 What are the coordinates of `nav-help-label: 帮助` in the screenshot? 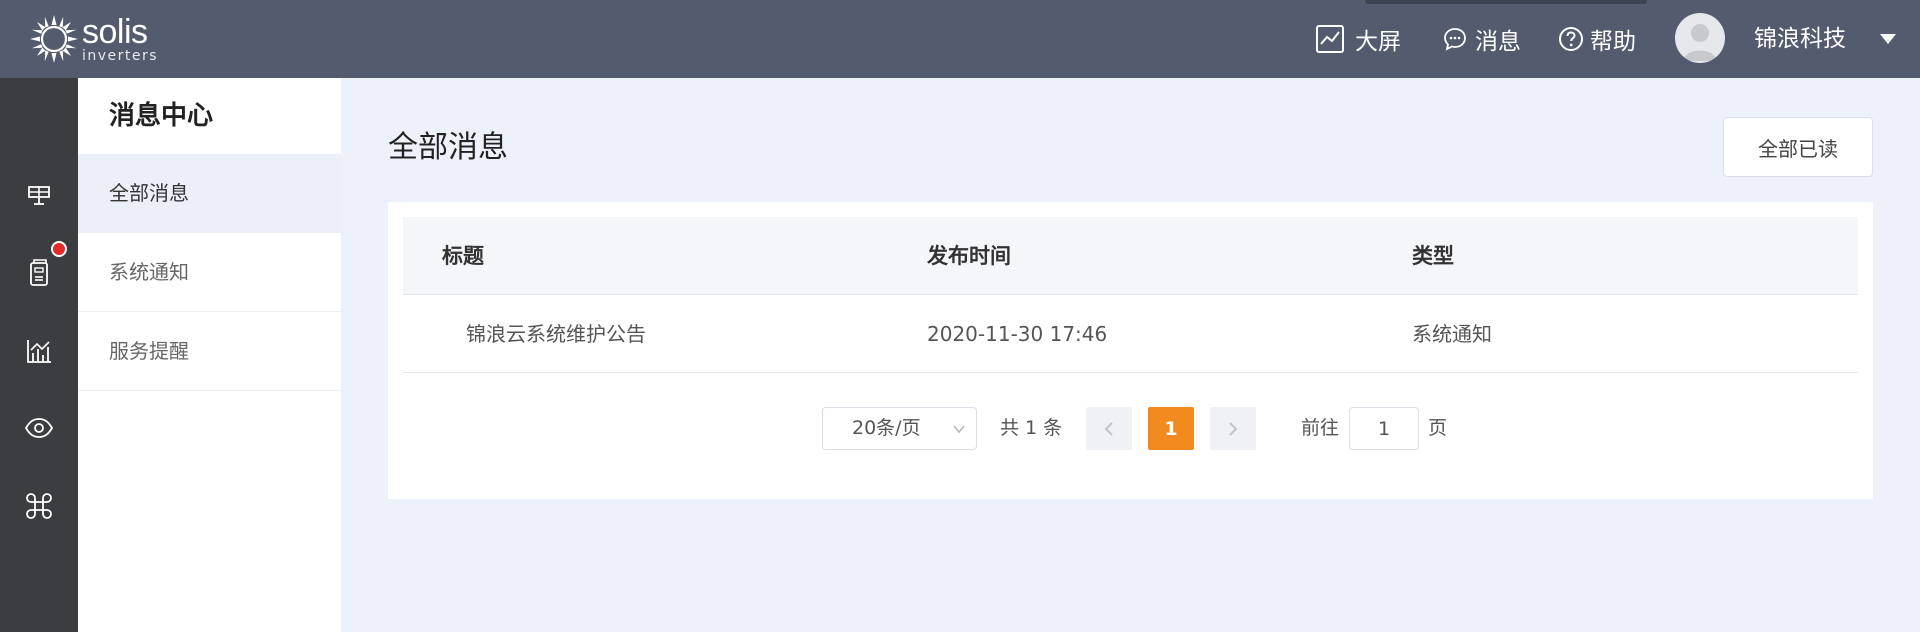 It's located at (1613, 42).